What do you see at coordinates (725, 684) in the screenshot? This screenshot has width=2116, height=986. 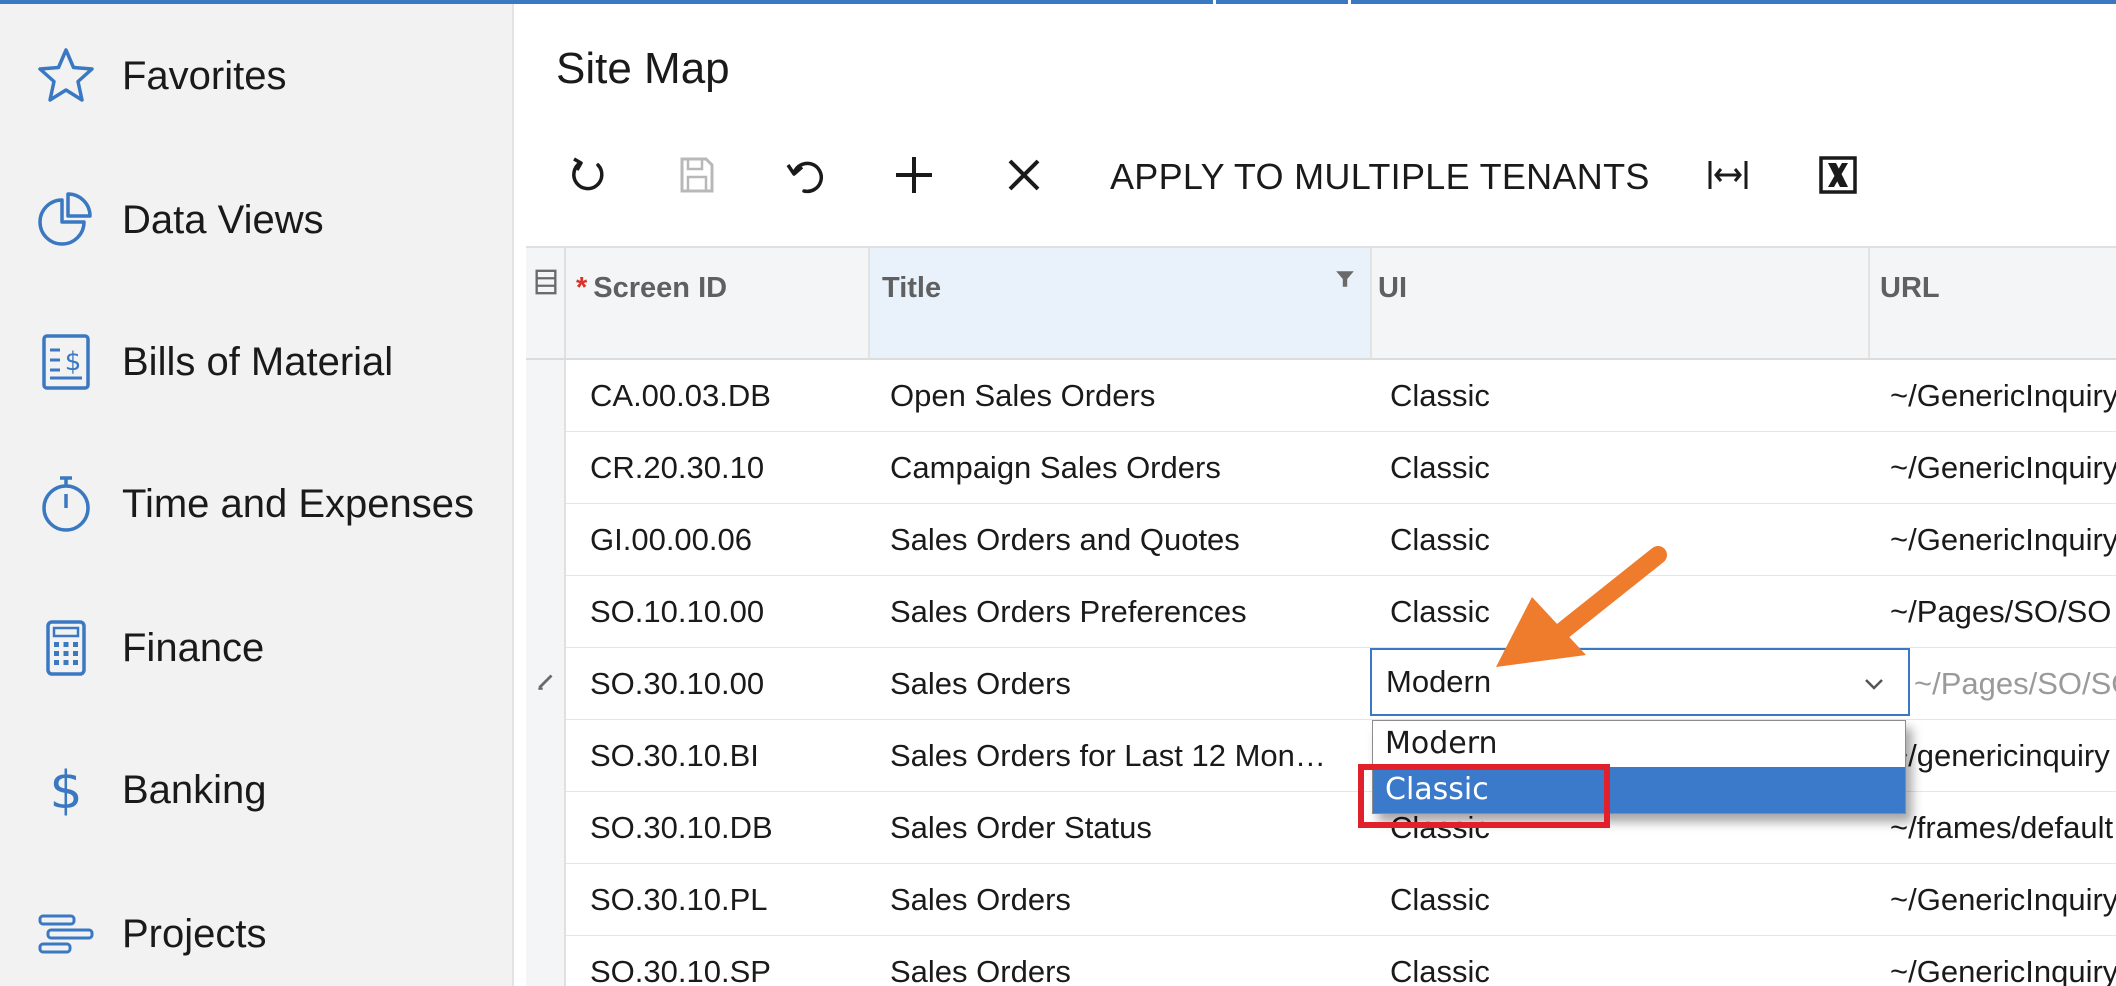 I see `cell-screen-id: SO.30.10.00` at bounding box center [725, 684].